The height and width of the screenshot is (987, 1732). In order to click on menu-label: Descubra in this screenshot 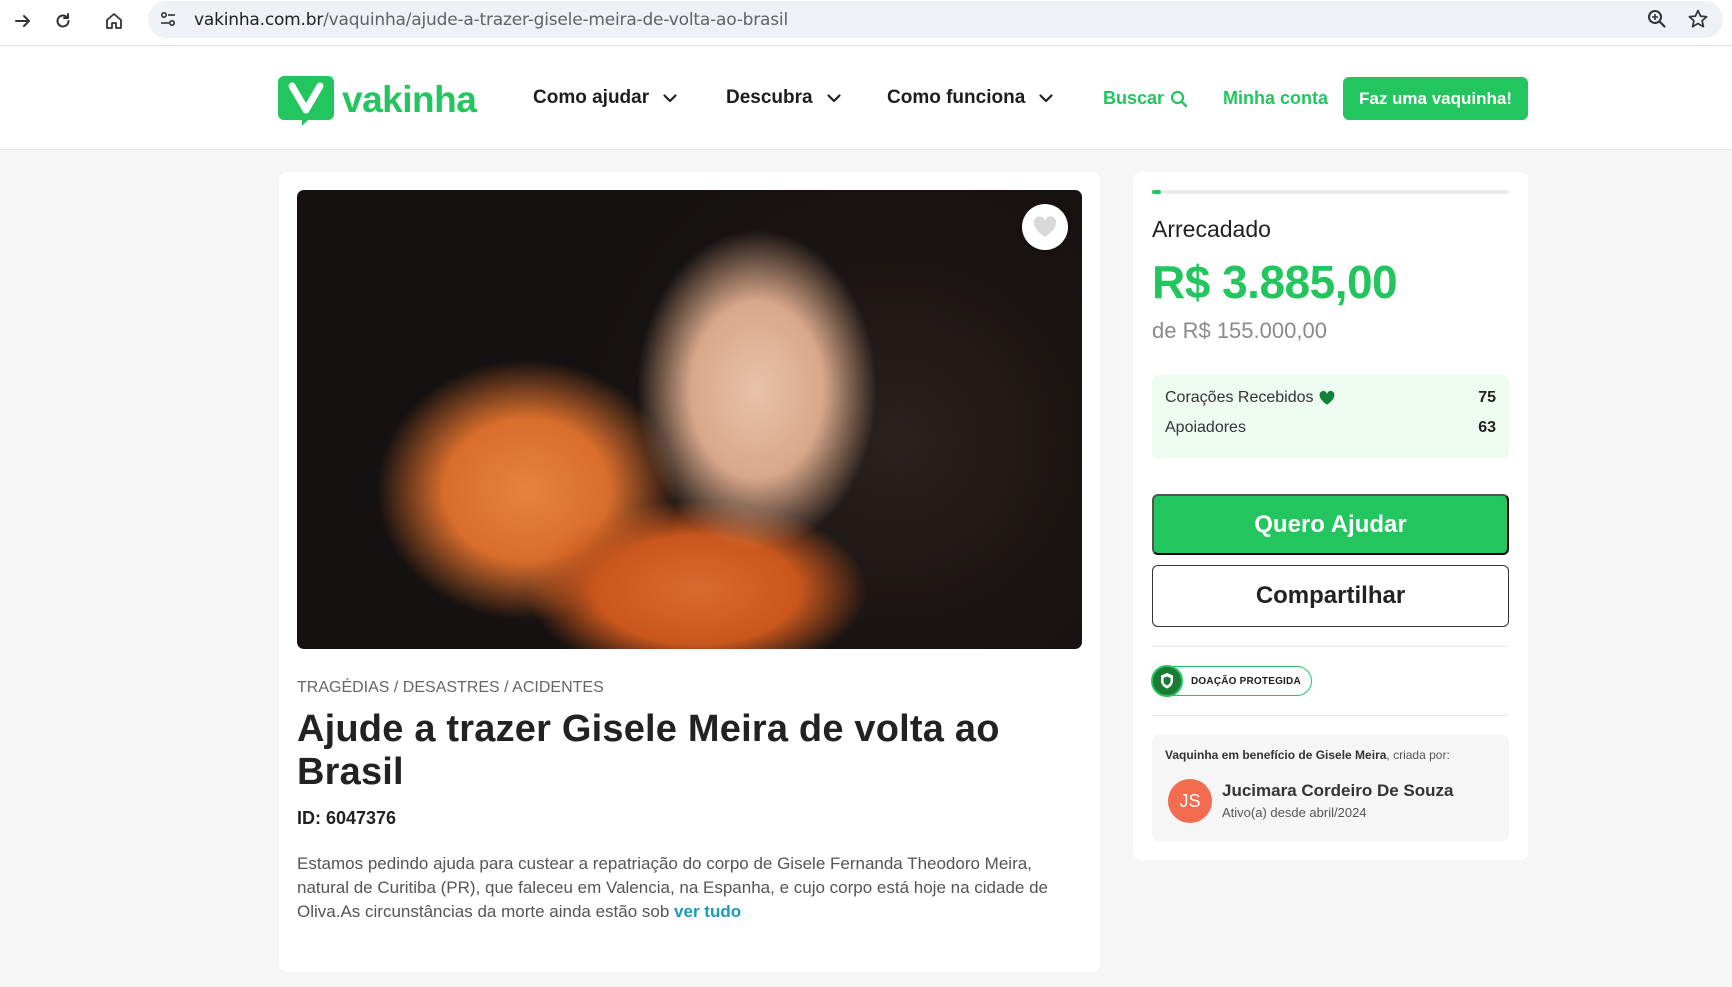, I will do `click(769, 97)`.